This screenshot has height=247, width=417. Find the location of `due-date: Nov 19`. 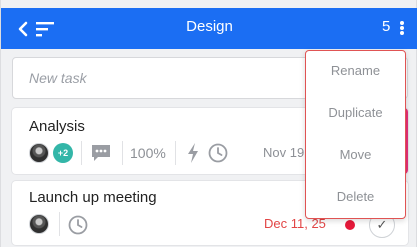

due-date: Nov 19 is located at coordinates (284, 152).